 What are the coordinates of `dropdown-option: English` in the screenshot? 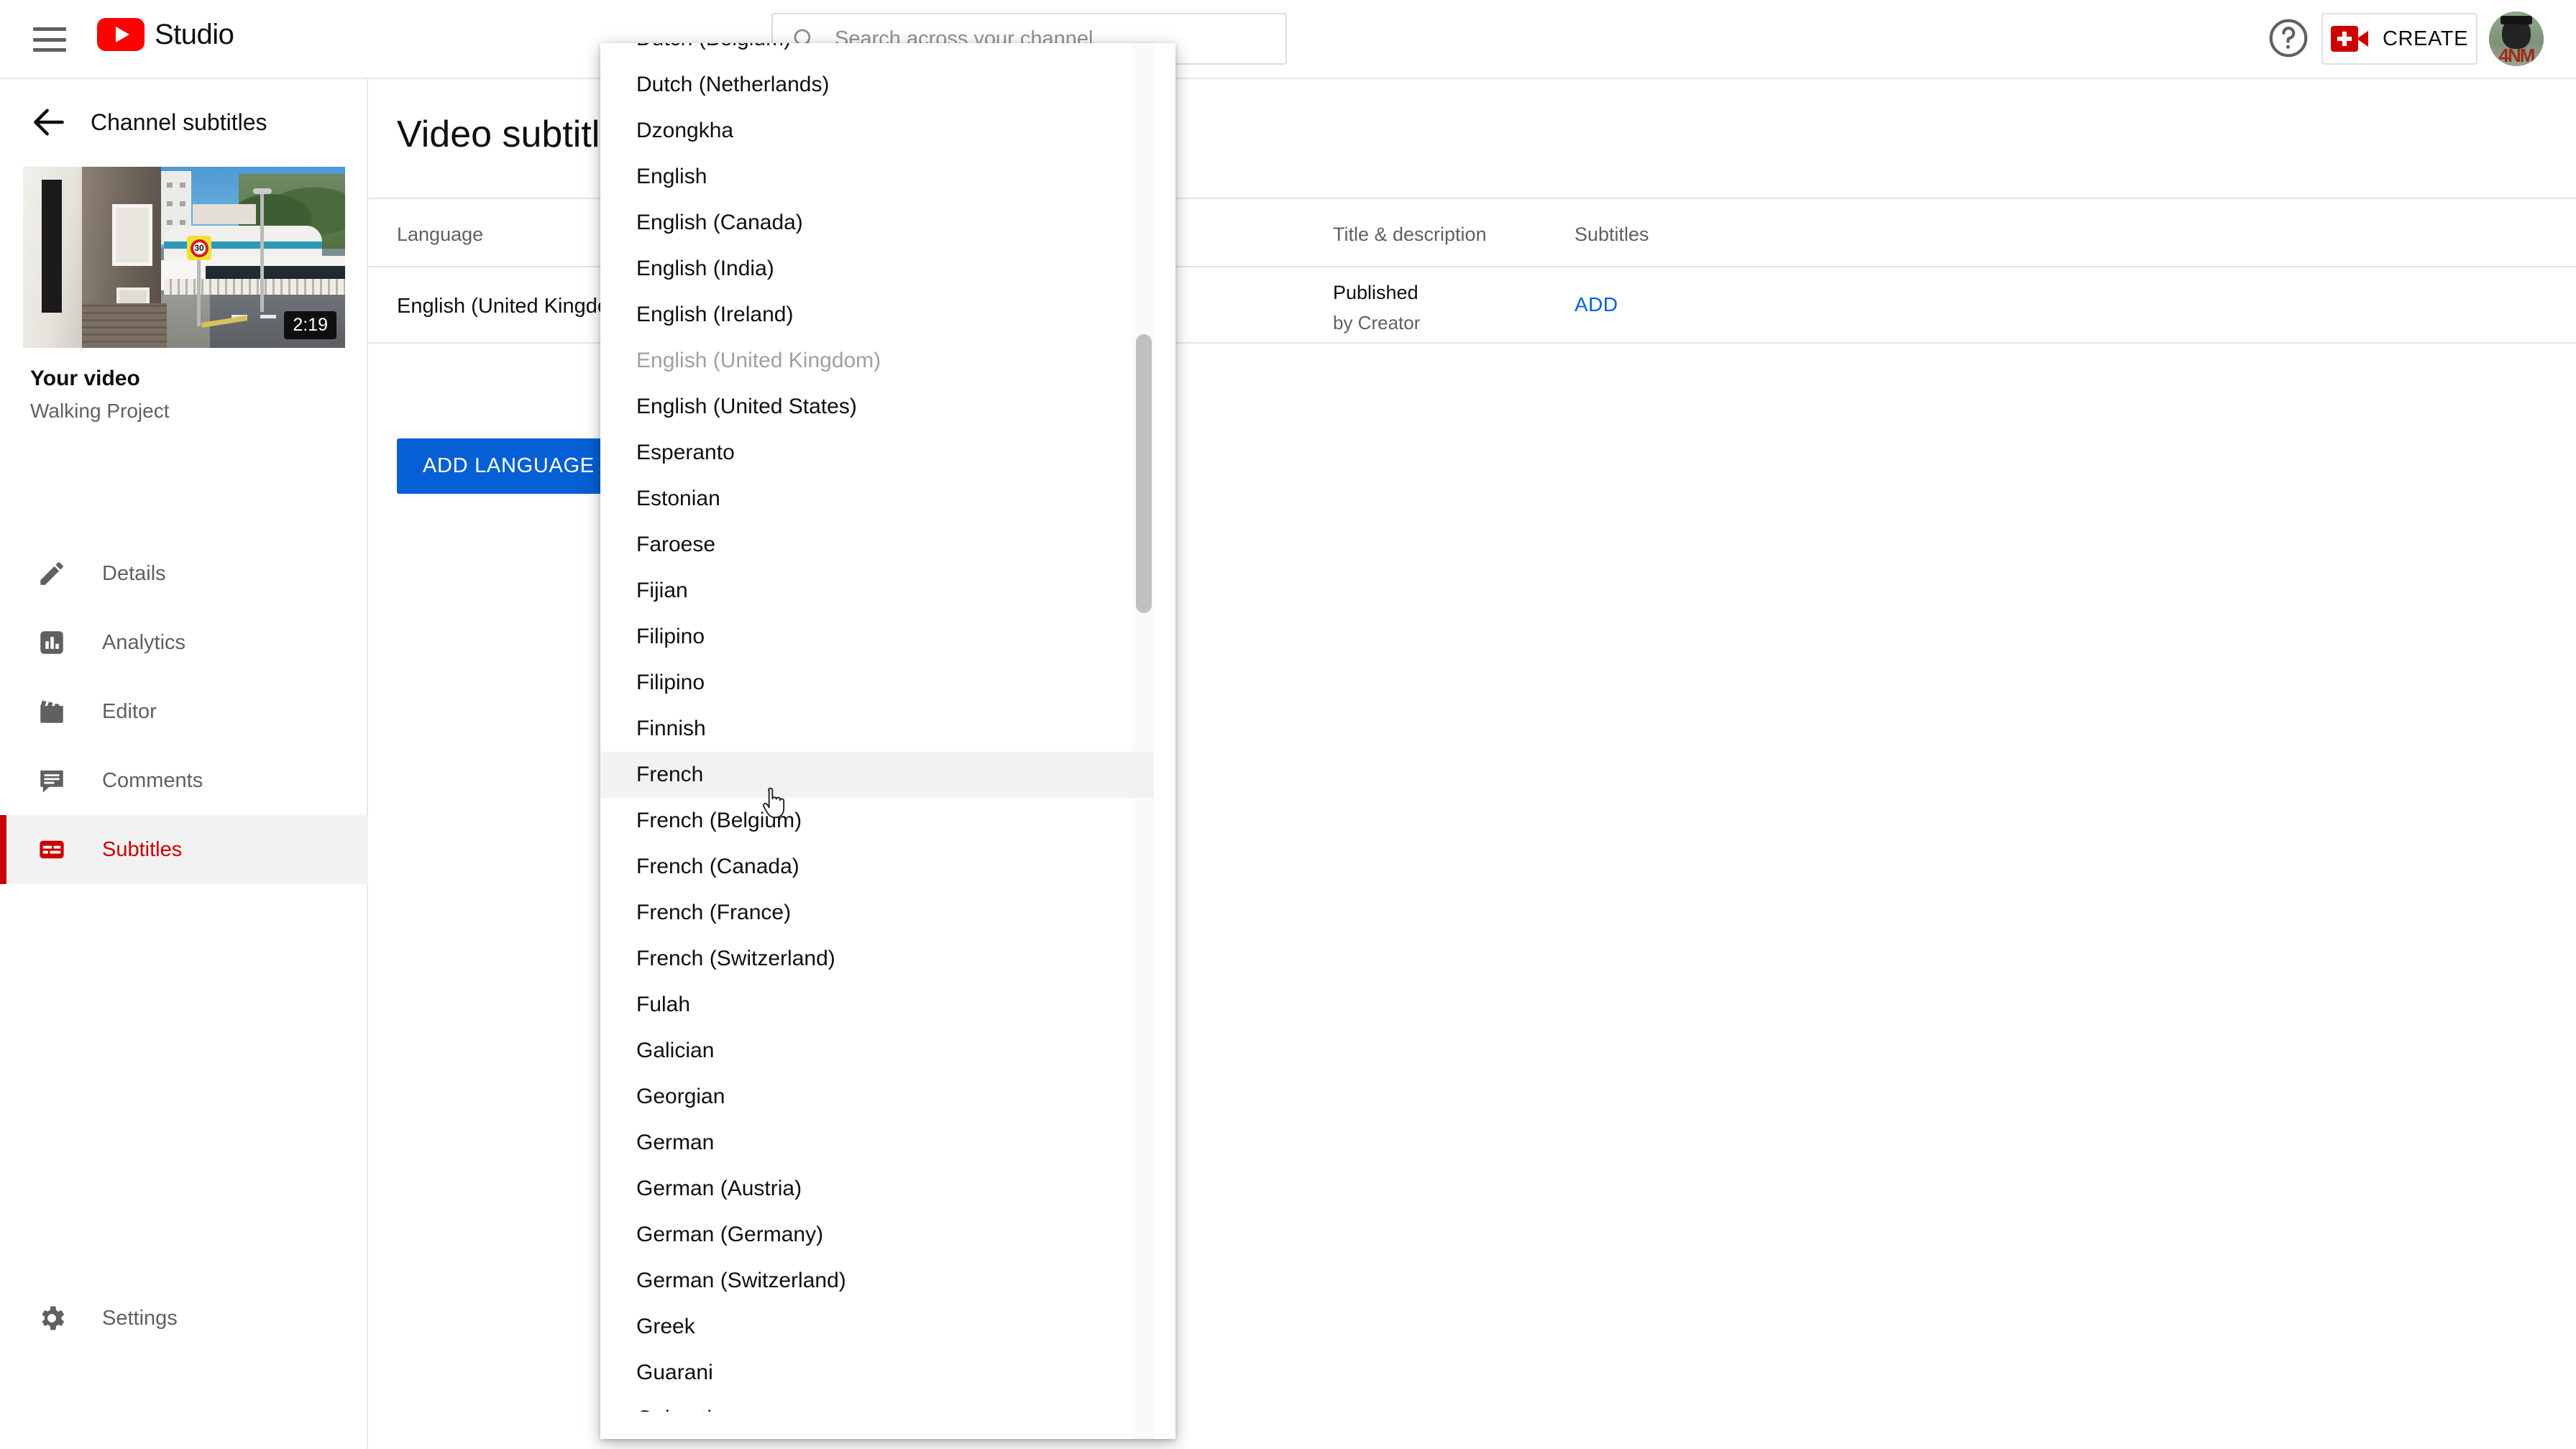 It's located at (877, 177).